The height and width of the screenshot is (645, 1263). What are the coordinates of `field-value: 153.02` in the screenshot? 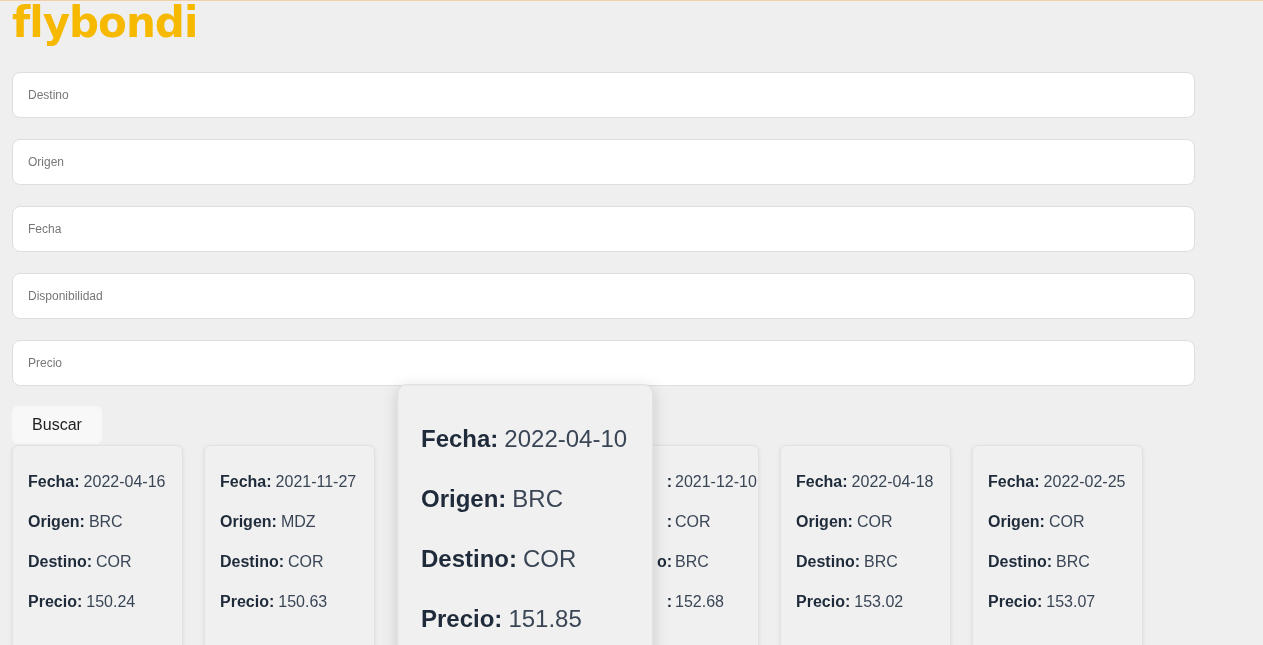 It's located at (879, 601).